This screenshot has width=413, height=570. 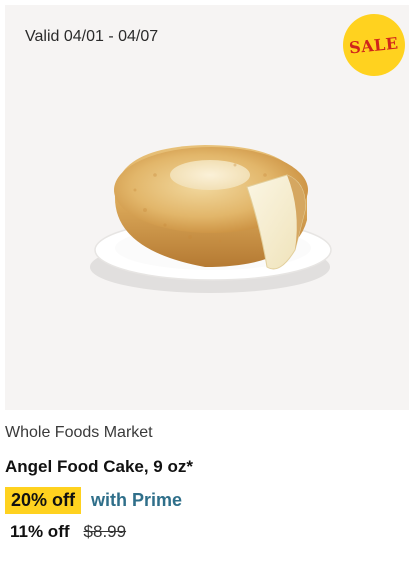 I want to click on regular-price-row: 11% off $8.99, so click(x=68, y=532).